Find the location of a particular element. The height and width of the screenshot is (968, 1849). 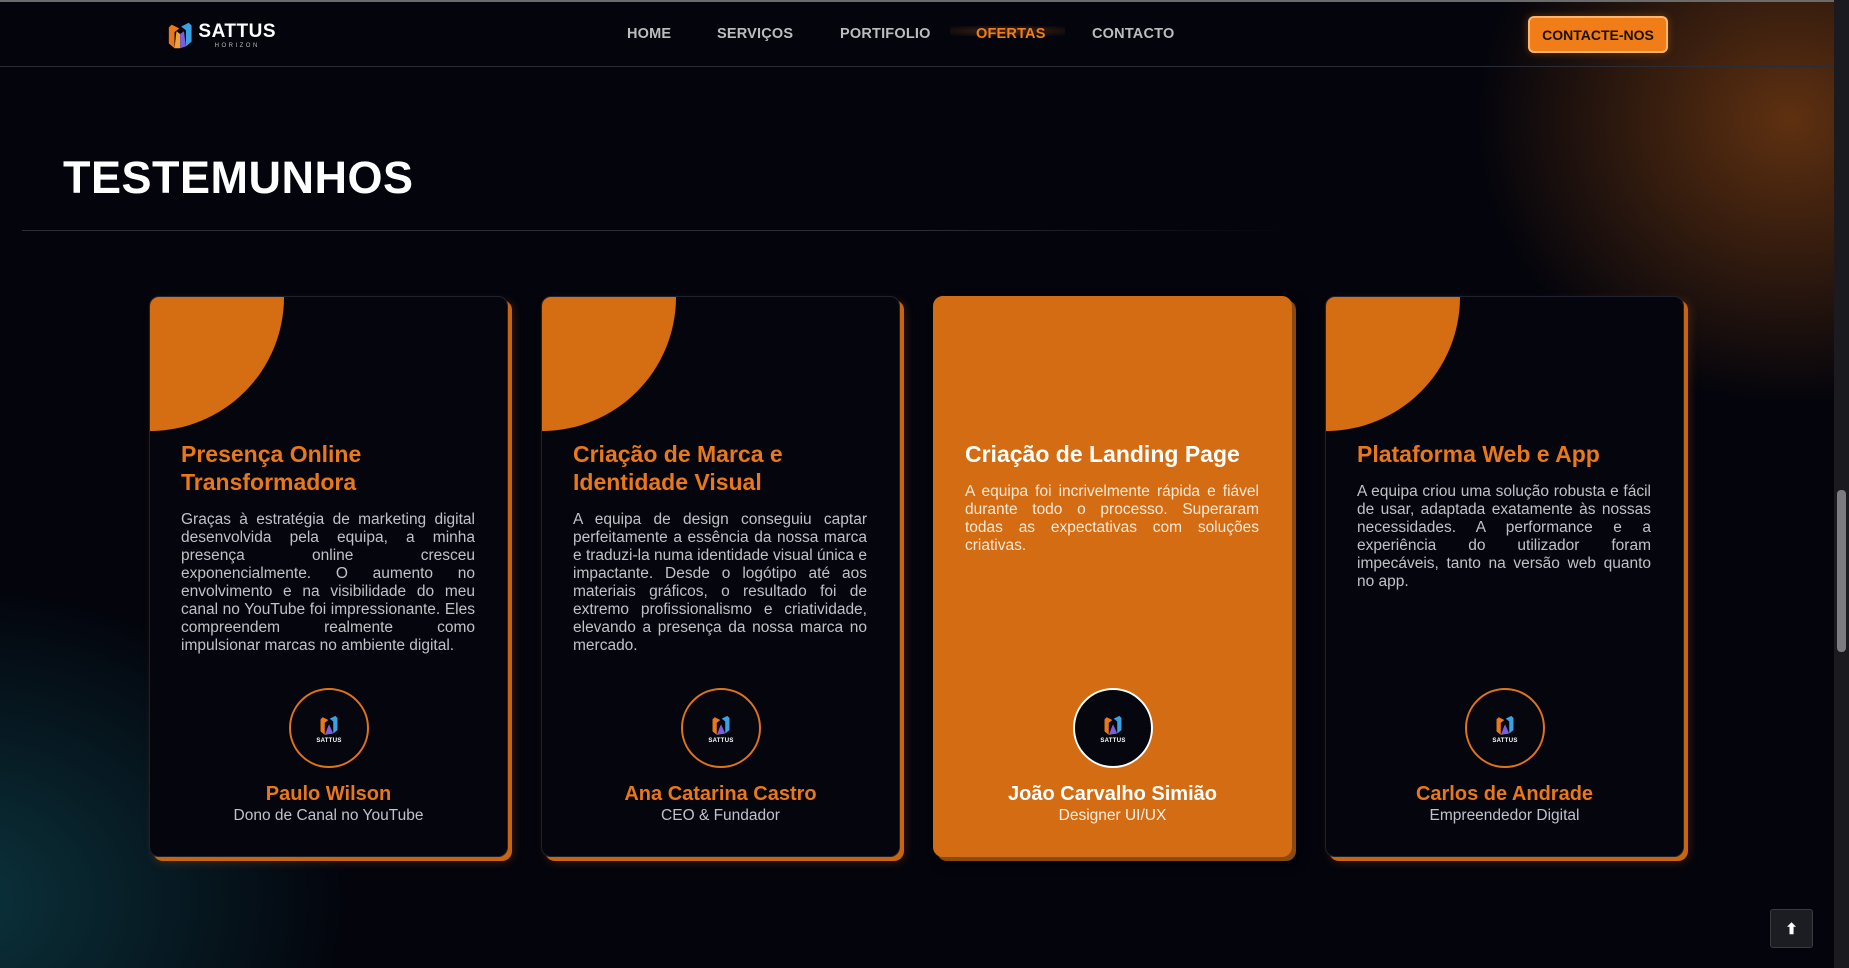

person-name: João Carvalho Simião is located at coordinates (1112, 794).